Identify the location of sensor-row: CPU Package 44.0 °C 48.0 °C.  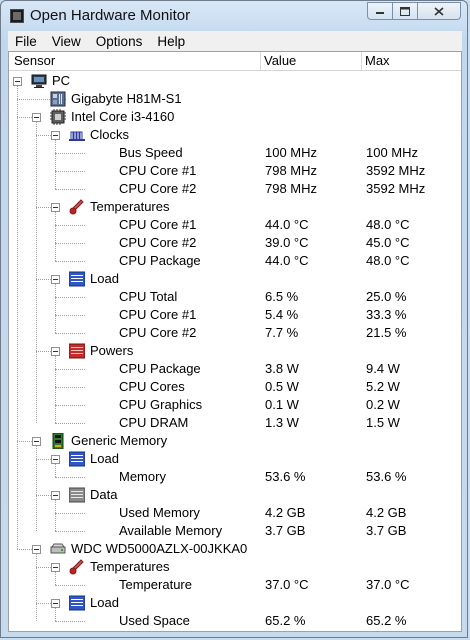
(235, 261).